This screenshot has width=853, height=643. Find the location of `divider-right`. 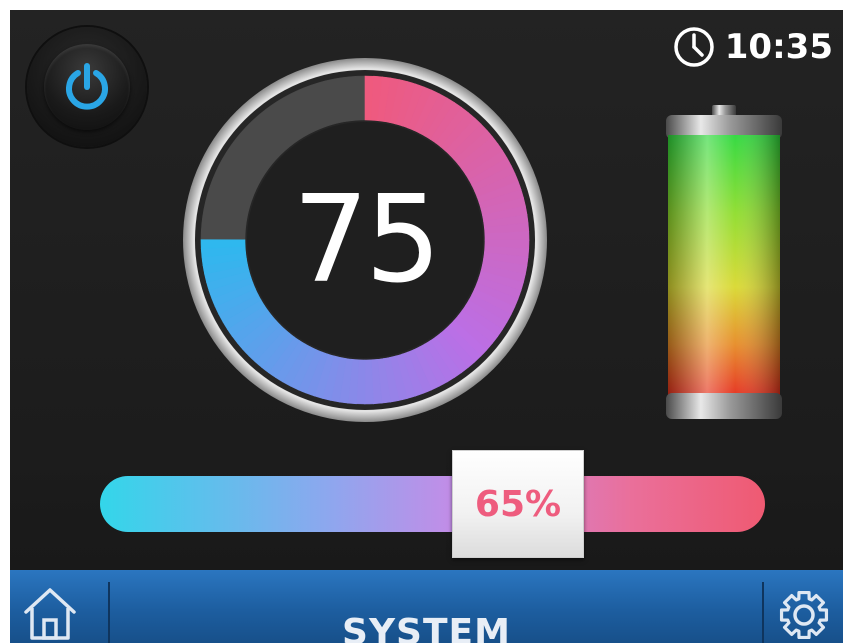

divider-right is located at coordinates (763, 612).